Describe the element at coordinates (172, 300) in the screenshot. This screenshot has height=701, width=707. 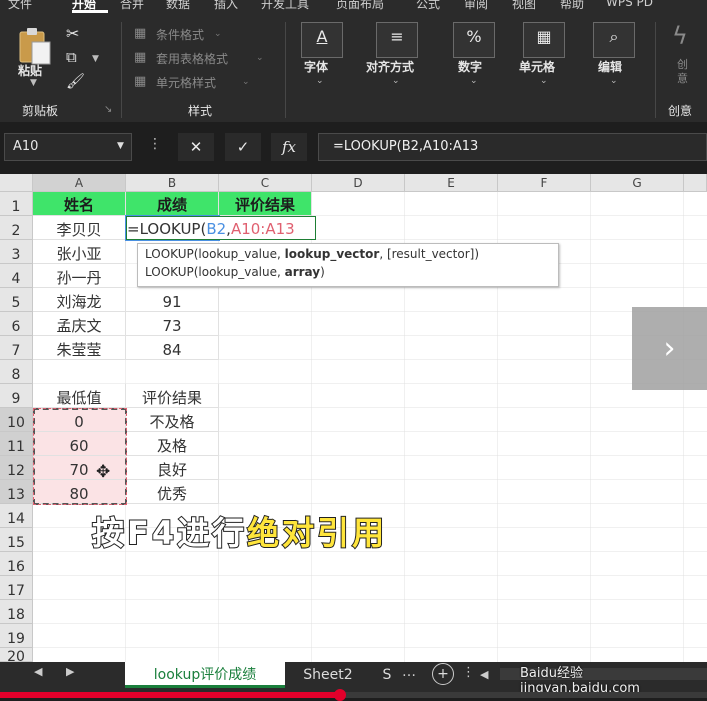
I see `cell-b5: 91` at that location.